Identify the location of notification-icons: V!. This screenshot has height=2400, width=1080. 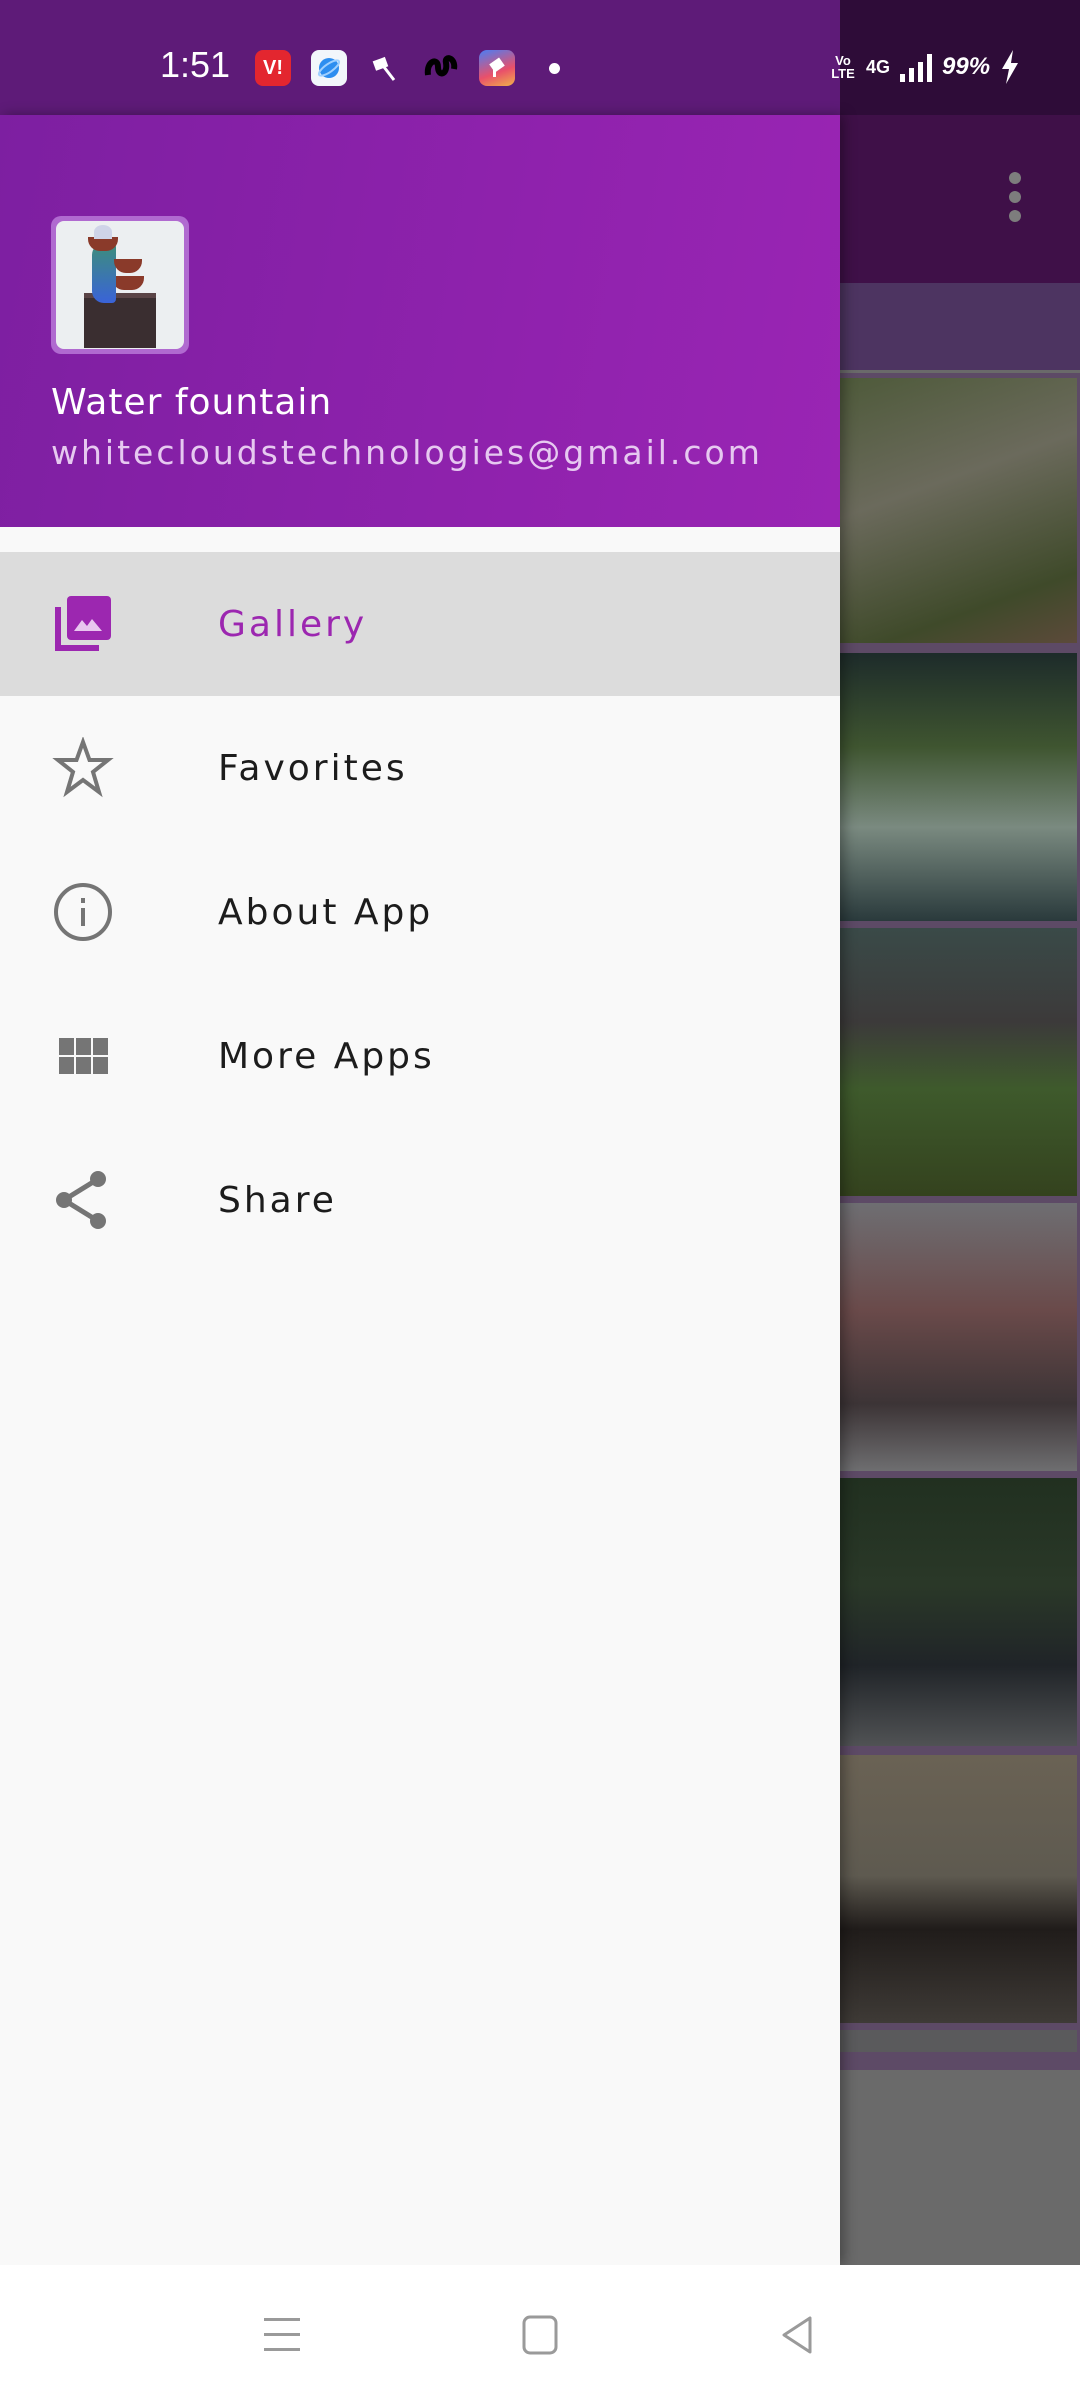
(407, 68).